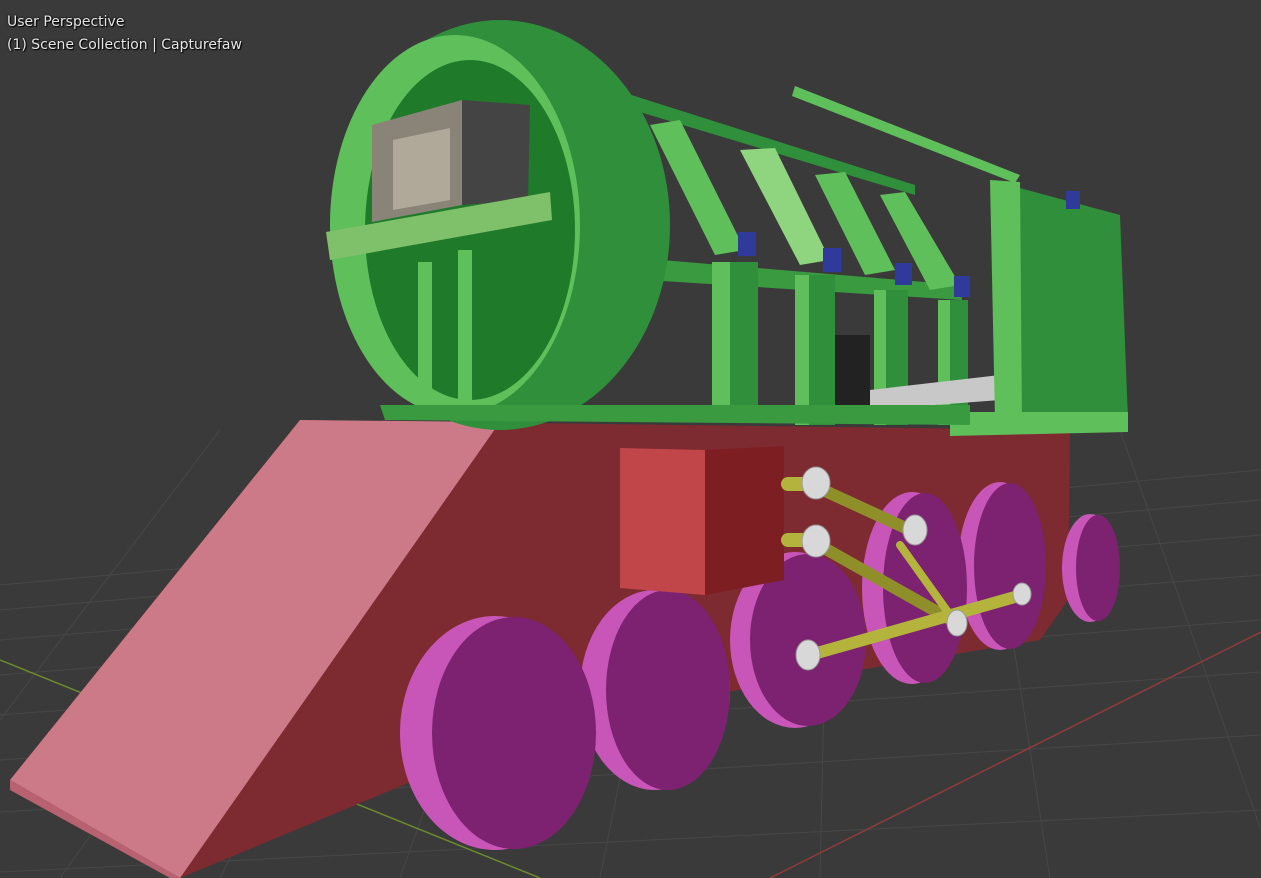 Image resolution: width=1261 pixels, height=878 pixels. Describe the element at coordinates (702, 520) in the screenshot. I see `cylinder-box` at that location.